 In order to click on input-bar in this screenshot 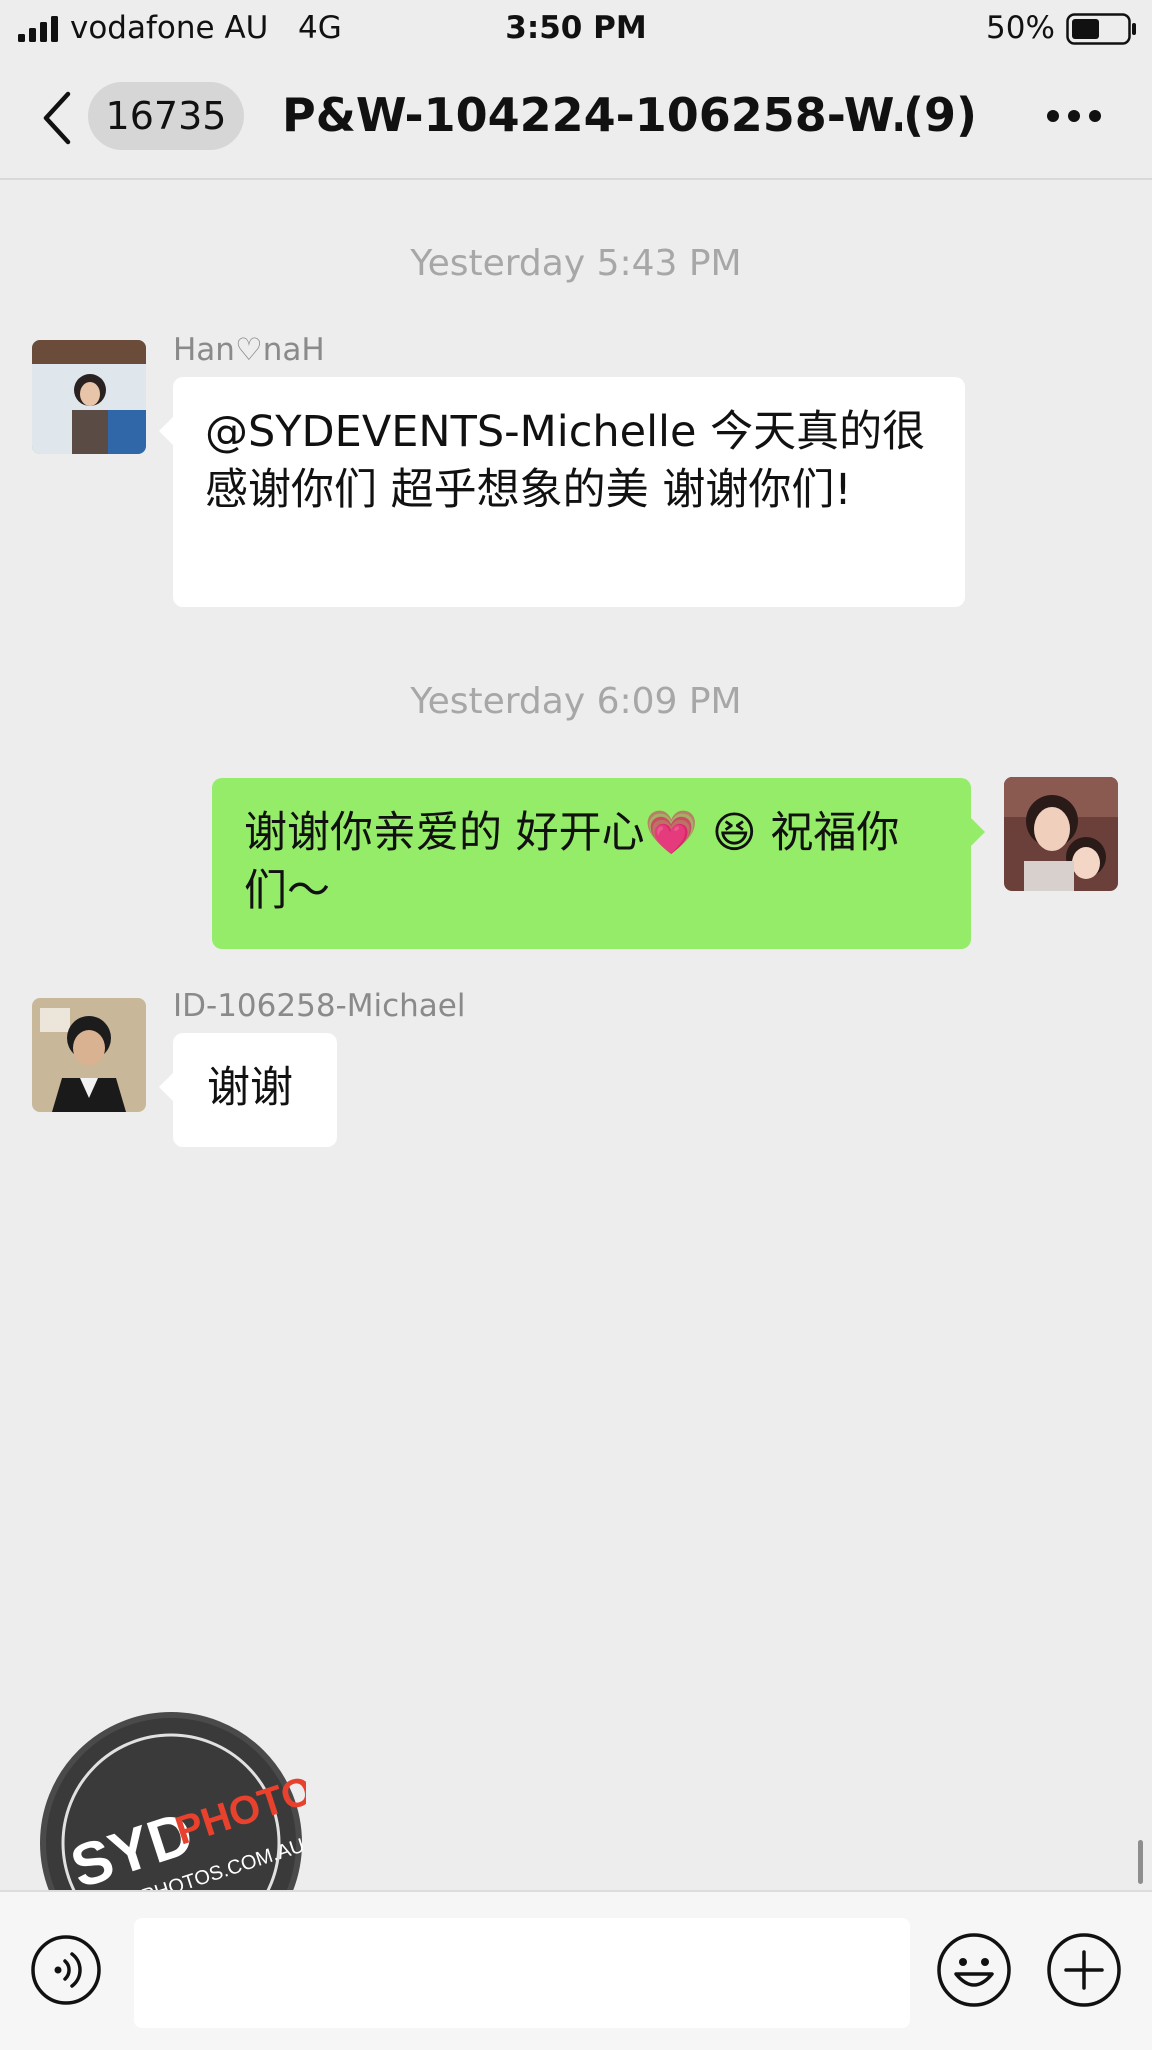, I will do `click(576, 1970)`.